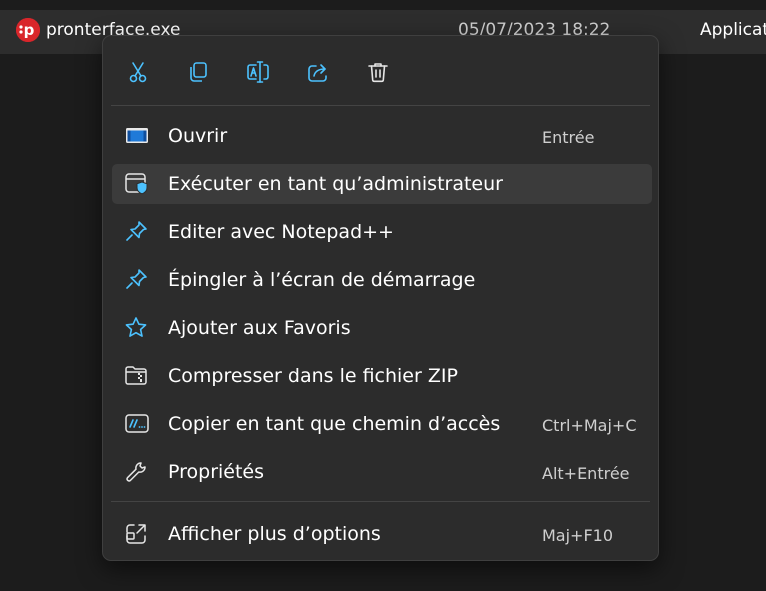 This screenshot has height=591, width=766. Describe the element at coordinates (137, 376) in the screenshot. I see `zip-folder-icon` at that location.